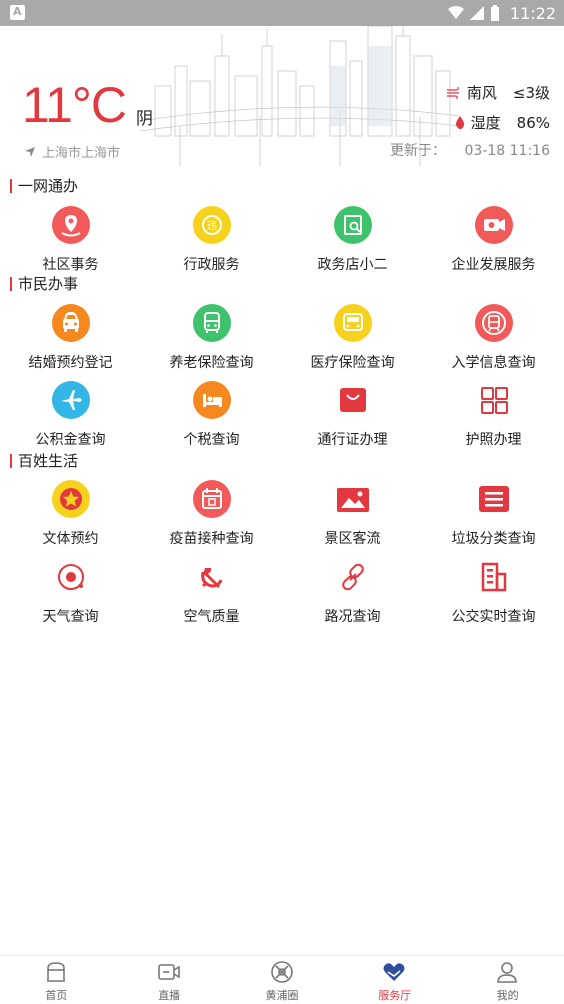  Describe the element at coordinates (533, 122) in the screenshot. I see `humidity-value: 86%` at that location.